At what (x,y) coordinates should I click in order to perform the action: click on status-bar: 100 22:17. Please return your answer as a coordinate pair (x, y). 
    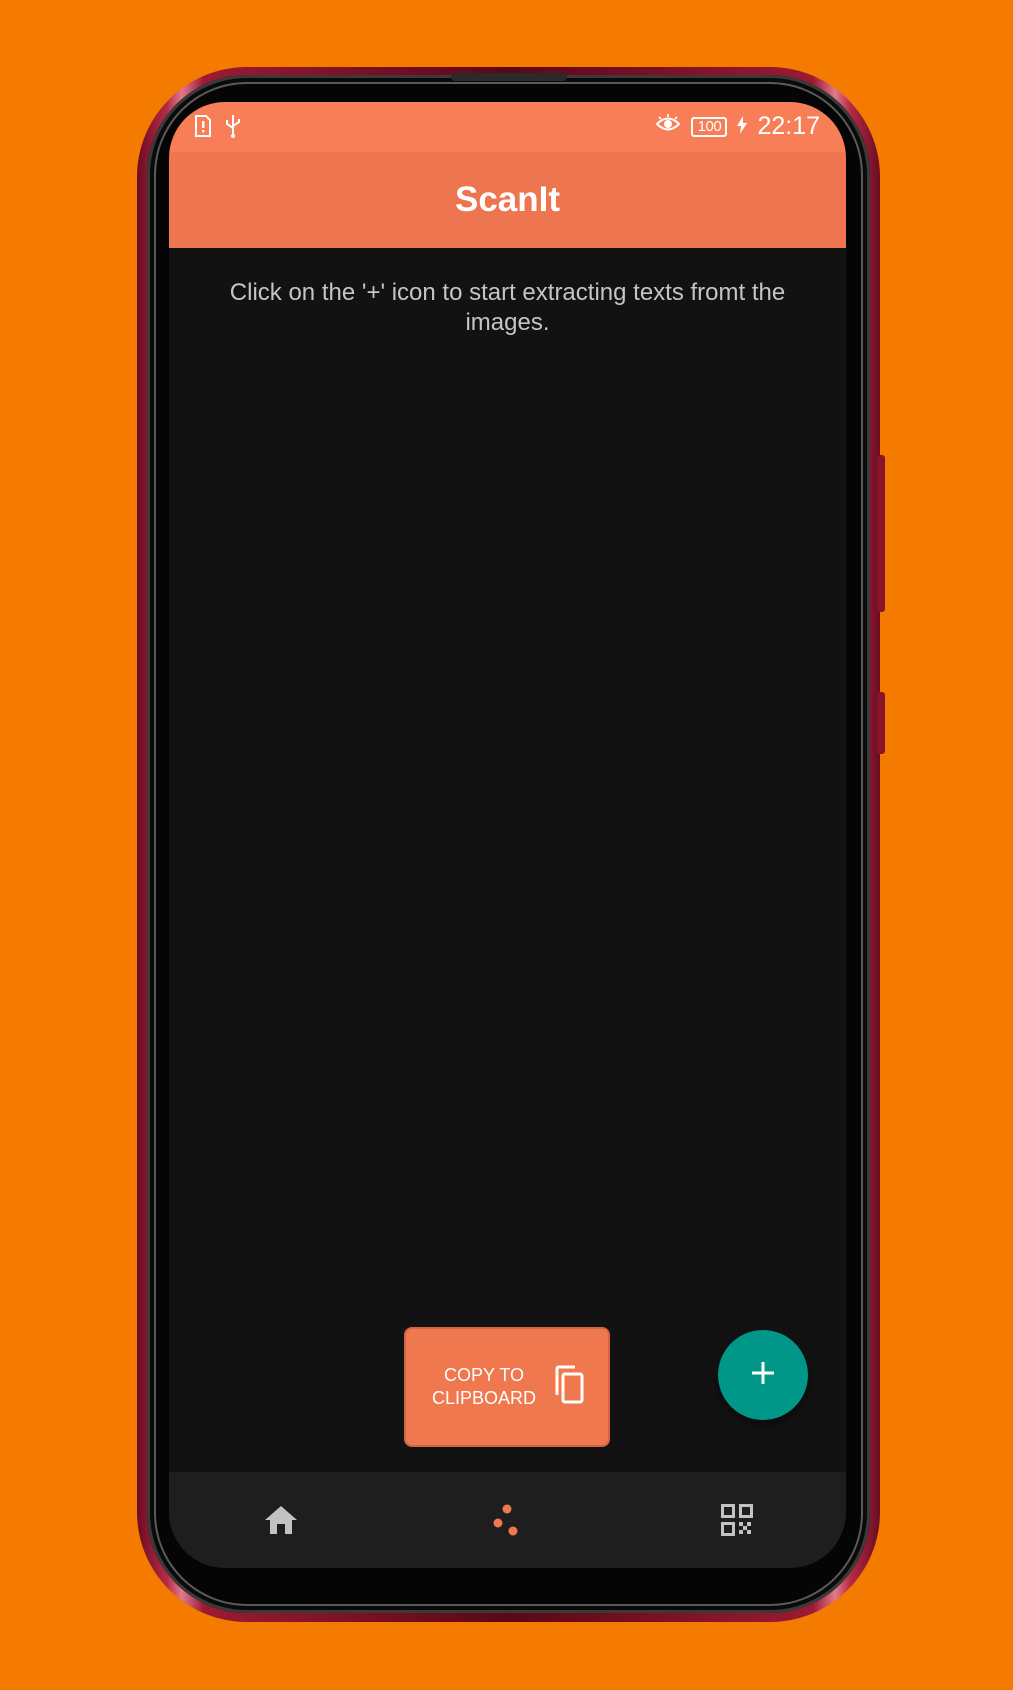
    Looking at the image, I should click on (507, 127).